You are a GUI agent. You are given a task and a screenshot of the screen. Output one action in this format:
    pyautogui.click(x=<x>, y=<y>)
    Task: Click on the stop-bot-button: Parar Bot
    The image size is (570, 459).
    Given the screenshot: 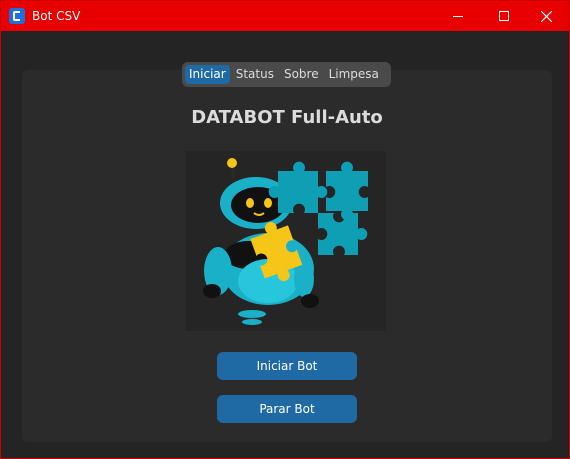 What is the action you would take?
    pyautogui.click(x=287, y=409)
    